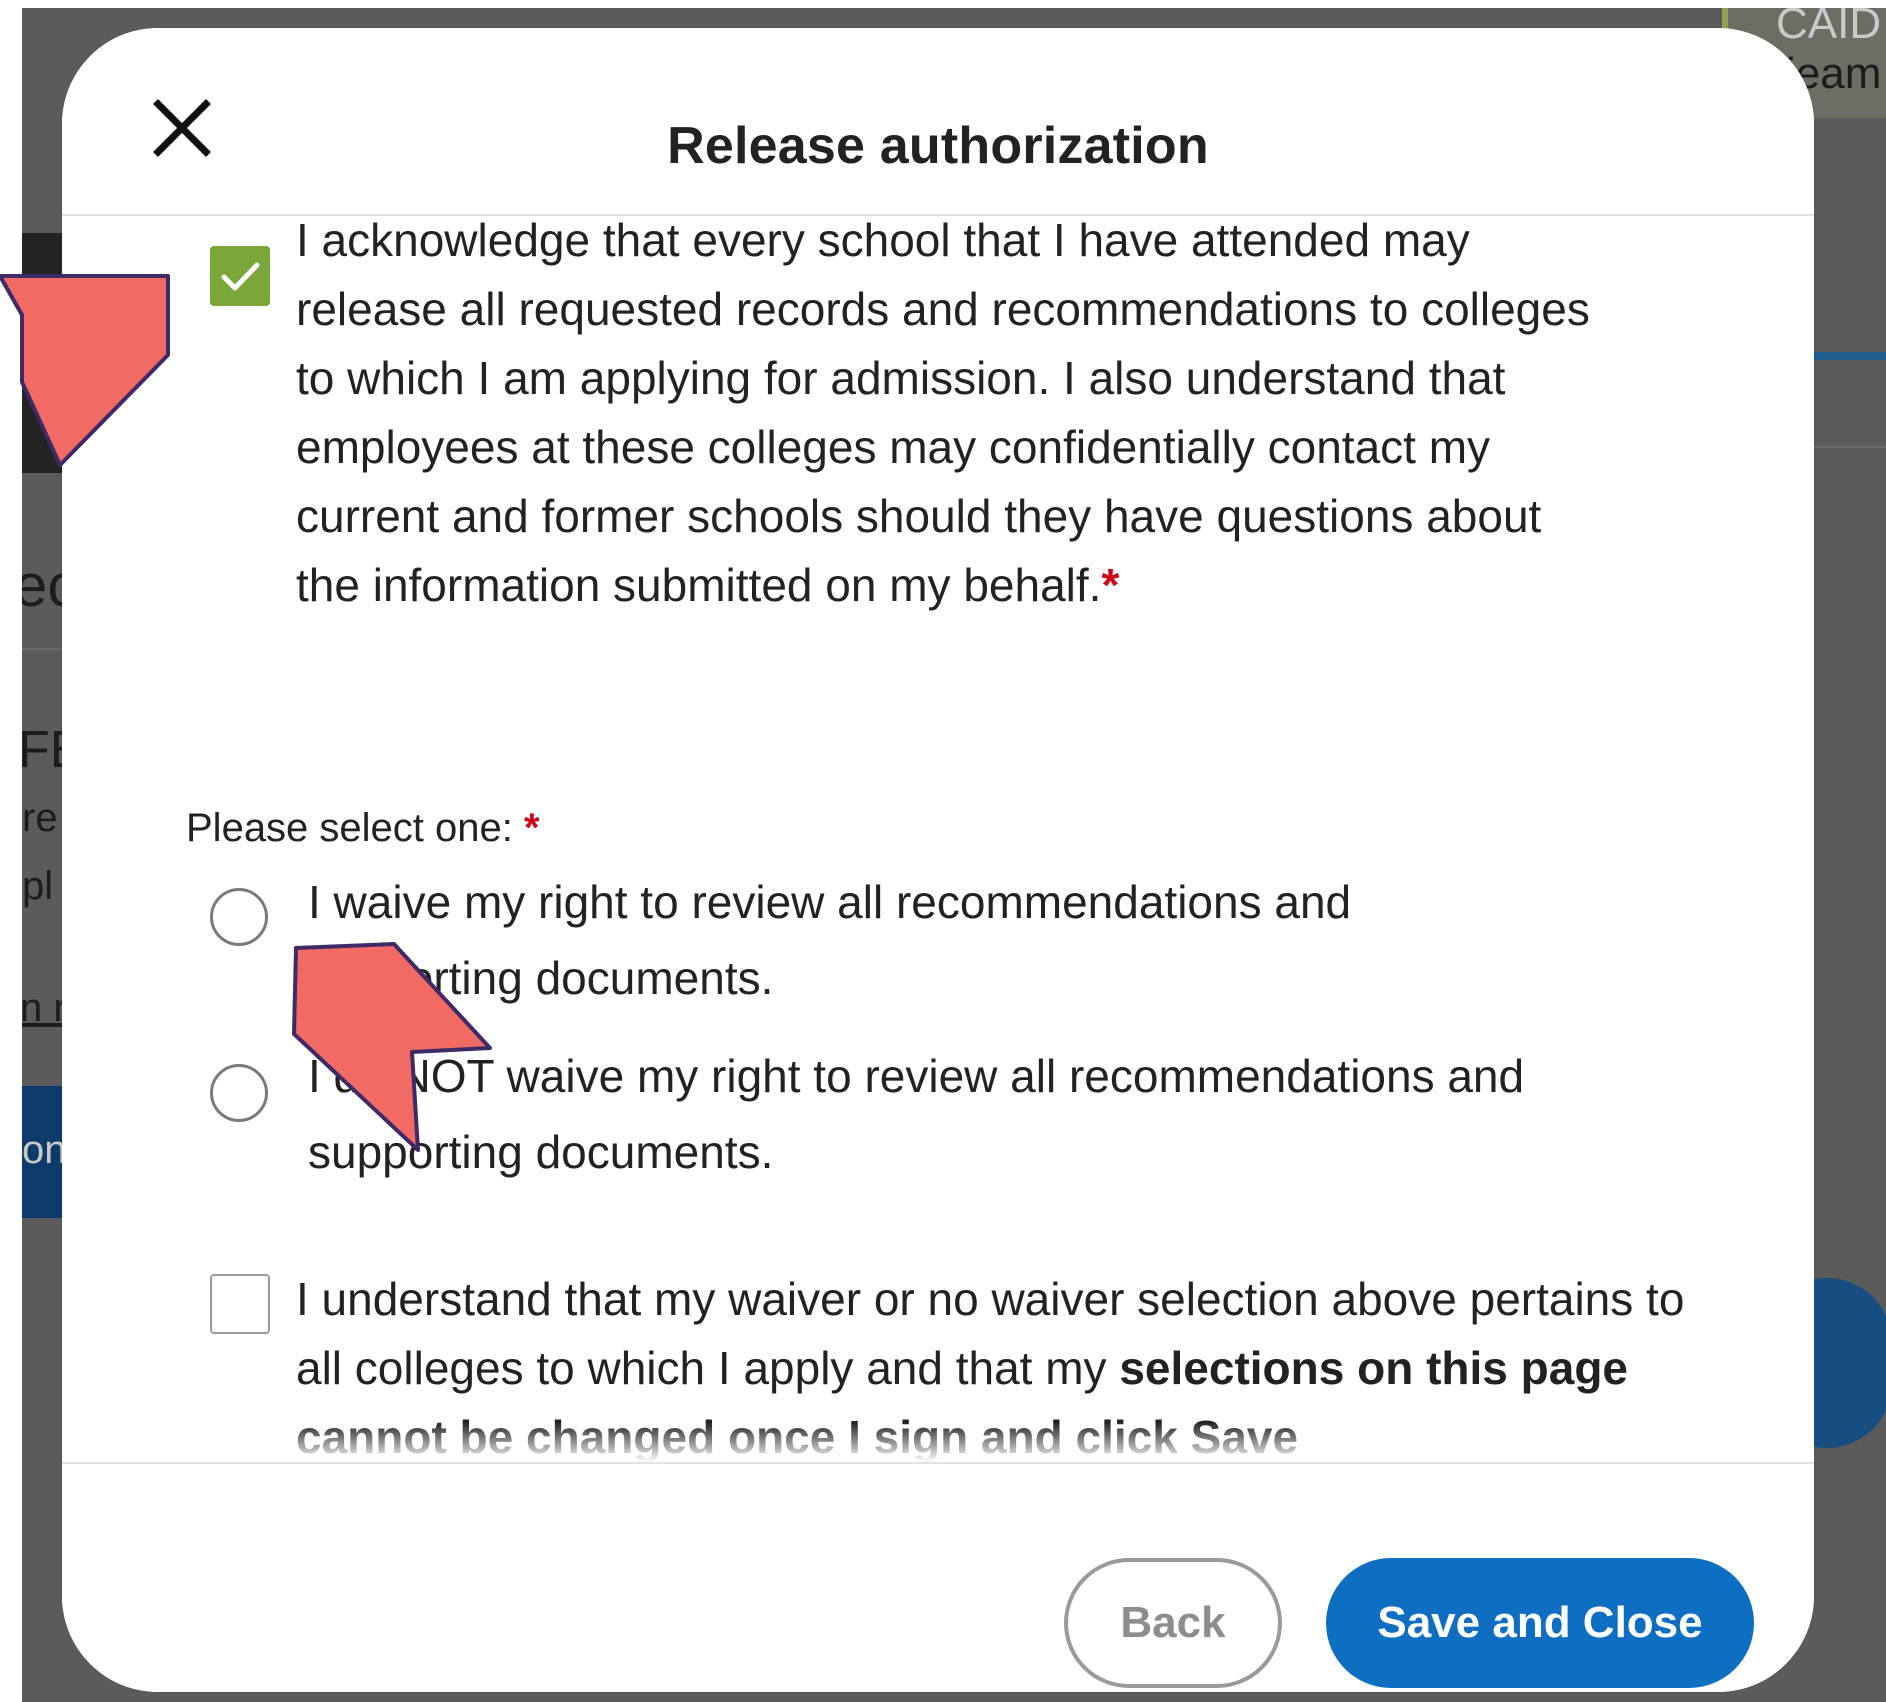  I want to click on modal-header: Release authorization, so click(938, 122).